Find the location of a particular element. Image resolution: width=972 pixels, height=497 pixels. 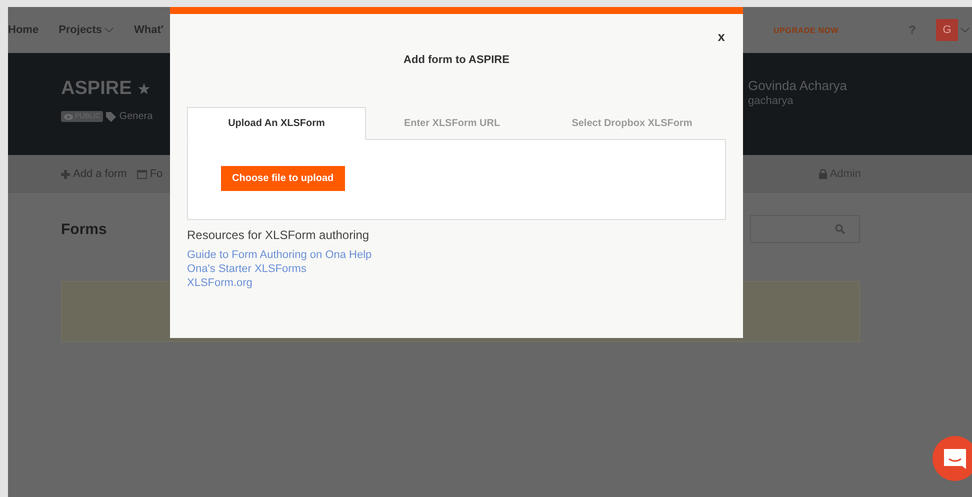

close-button: x is located at coordinates (721, 36).